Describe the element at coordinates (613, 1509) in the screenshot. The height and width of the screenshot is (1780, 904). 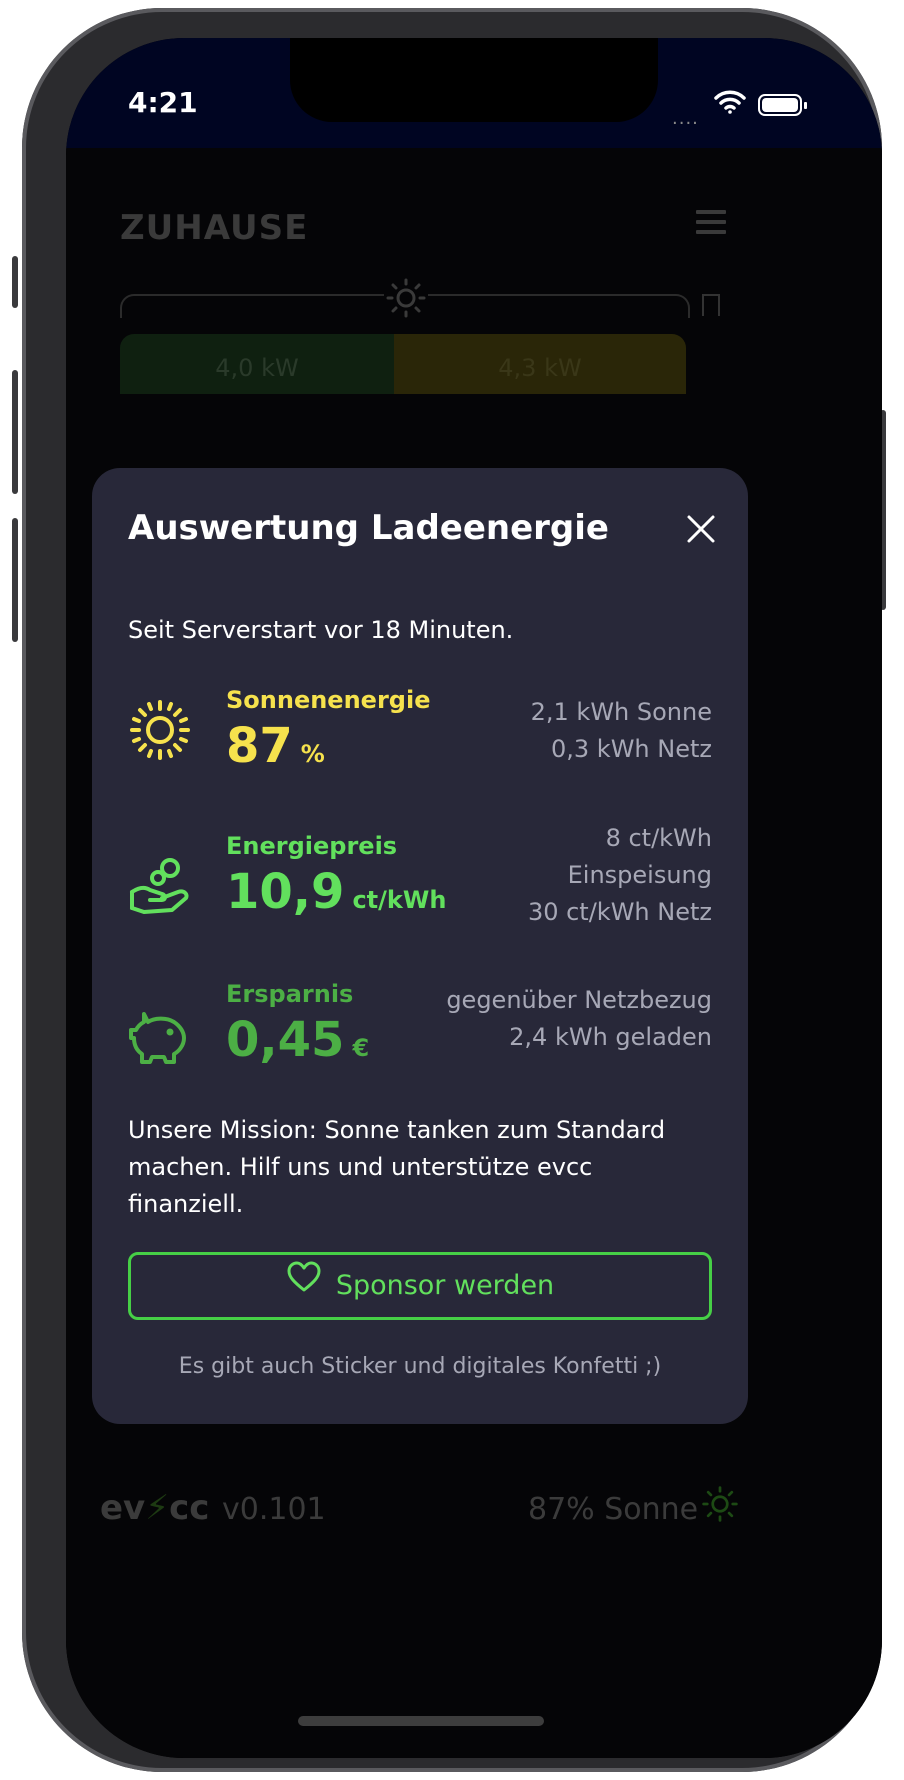
I see `solar-summary: 87% Sonne` at that location.